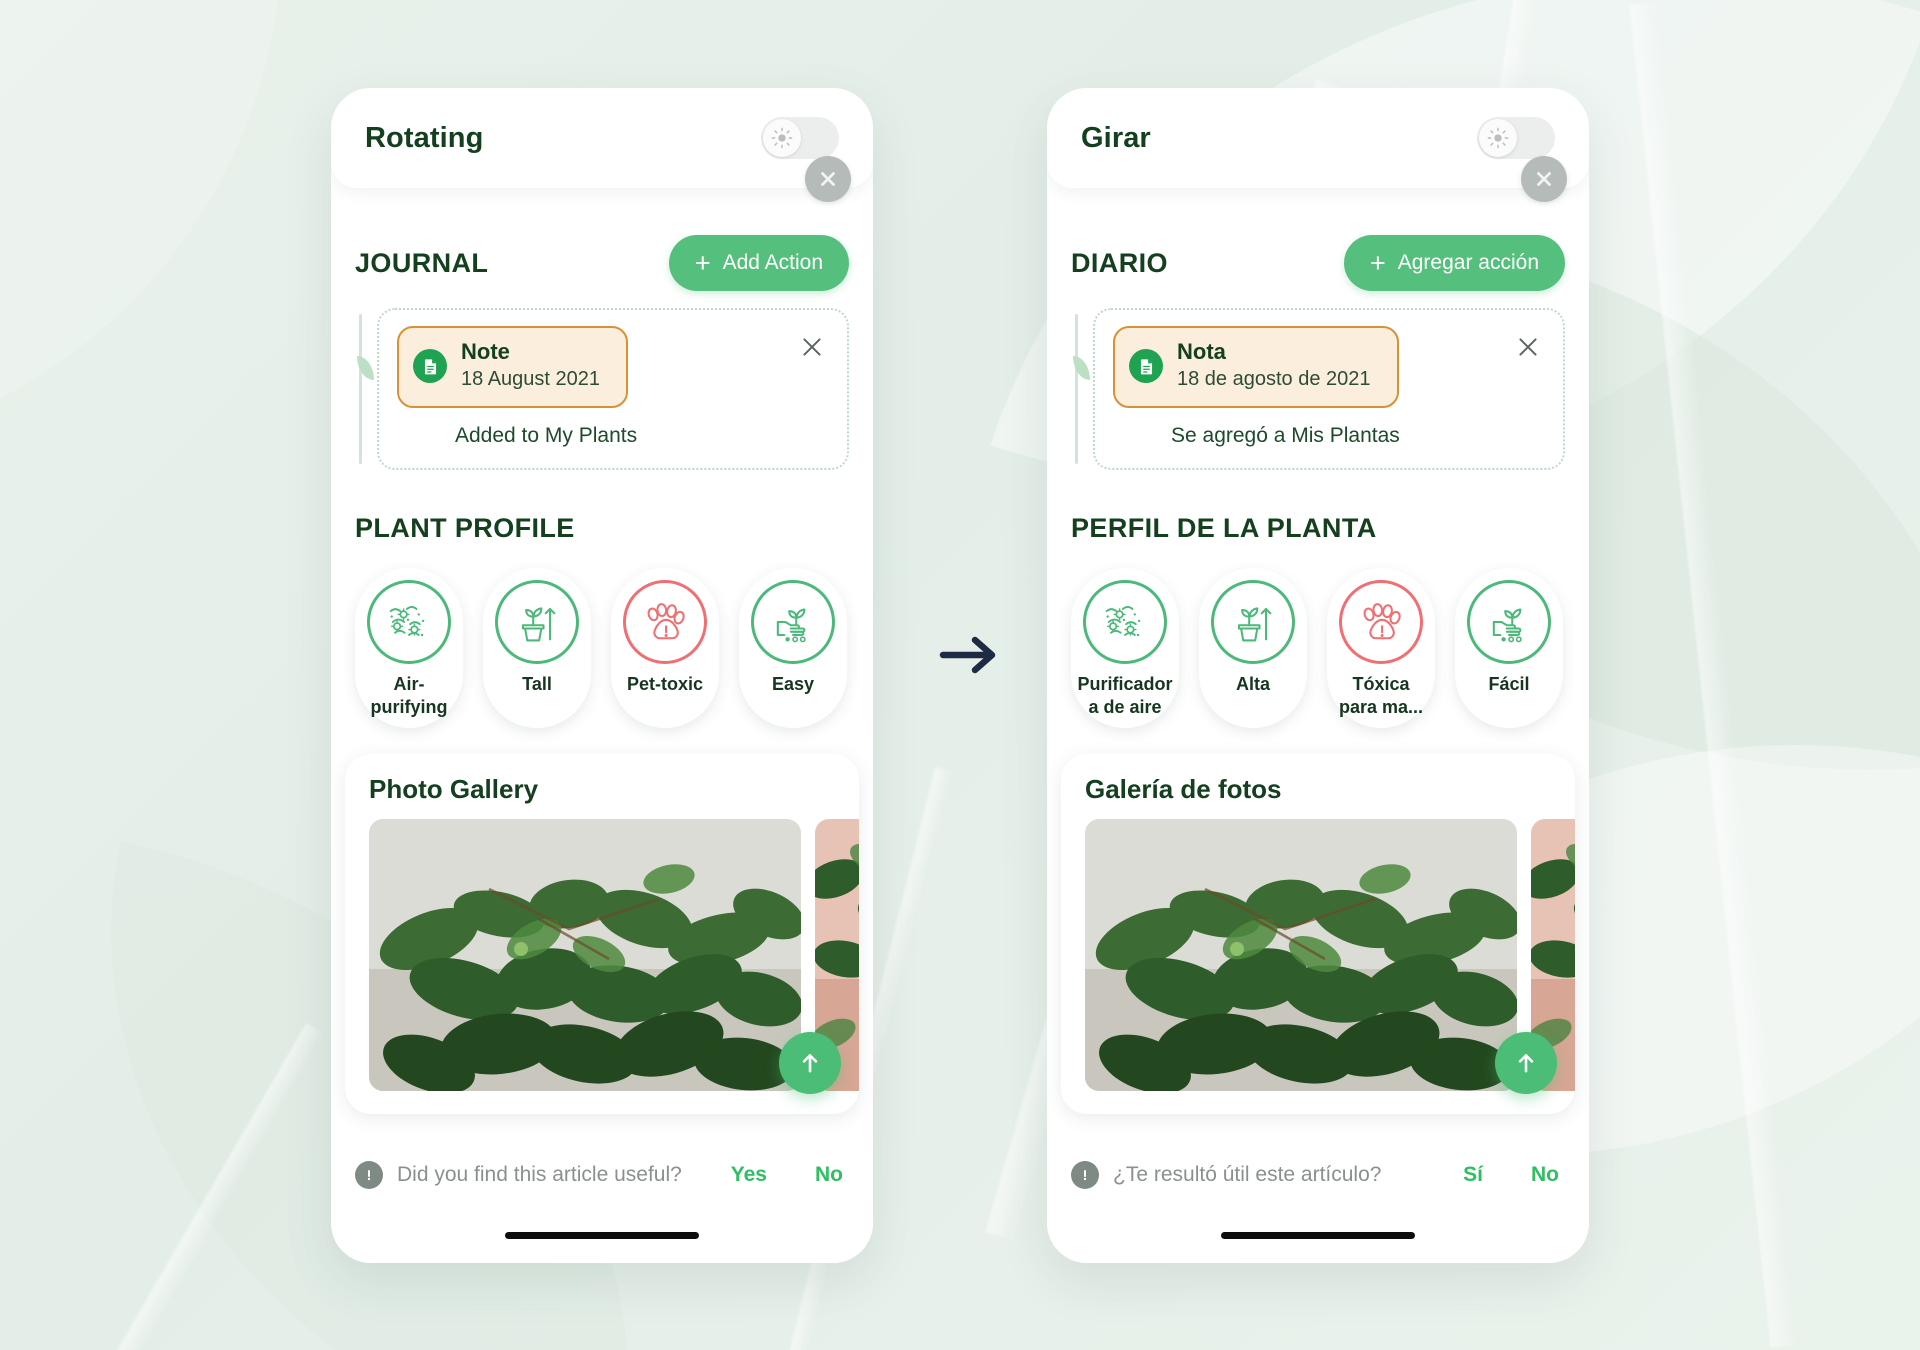  Describe the element at coordinates (1252, 684) in the screenshot. I see `profile-chip-label: Alta` at that location.